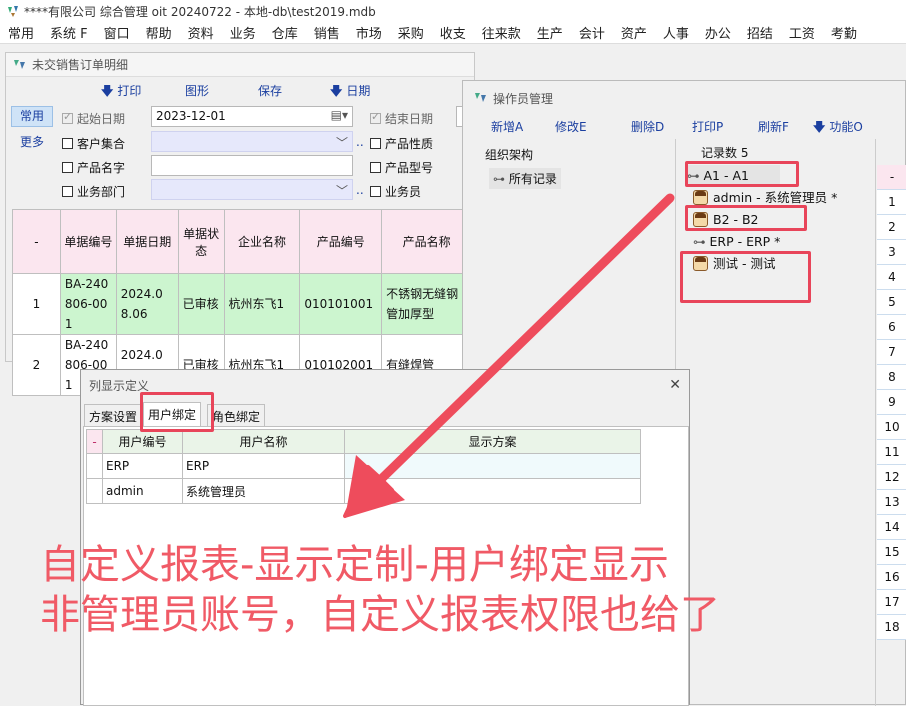  Describe the element at coordinates (354, 565) in the screenshot. I see `annotation-line-1: 自定义报表-显示定制-用户绑定显示` at that location.